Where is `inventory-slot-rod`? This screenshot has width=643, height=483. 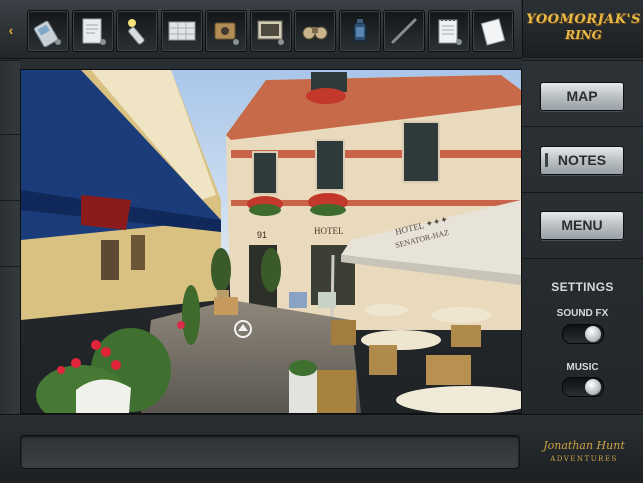
inventory-slot-rod is located at coordinates (404, 31).